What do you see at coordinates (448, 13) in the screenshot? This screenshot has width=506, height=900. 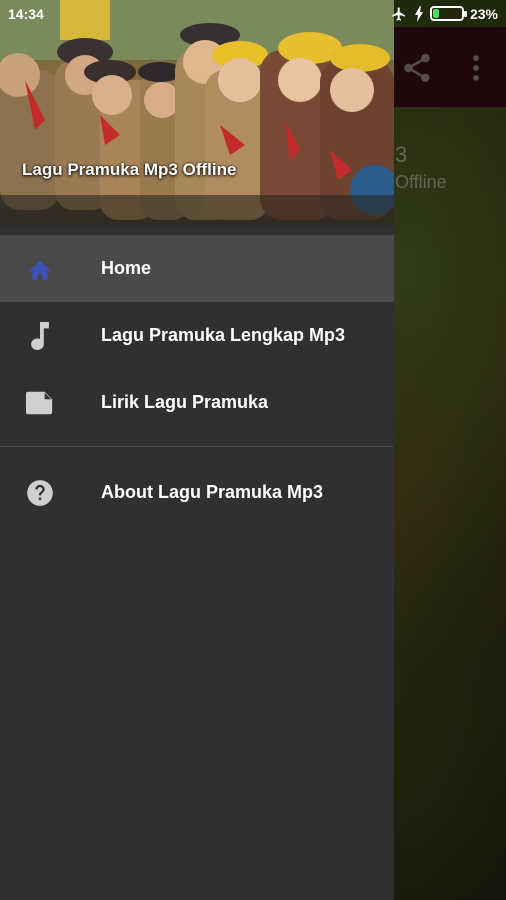 I see `battery-icon` at bounding box center [448, 13].